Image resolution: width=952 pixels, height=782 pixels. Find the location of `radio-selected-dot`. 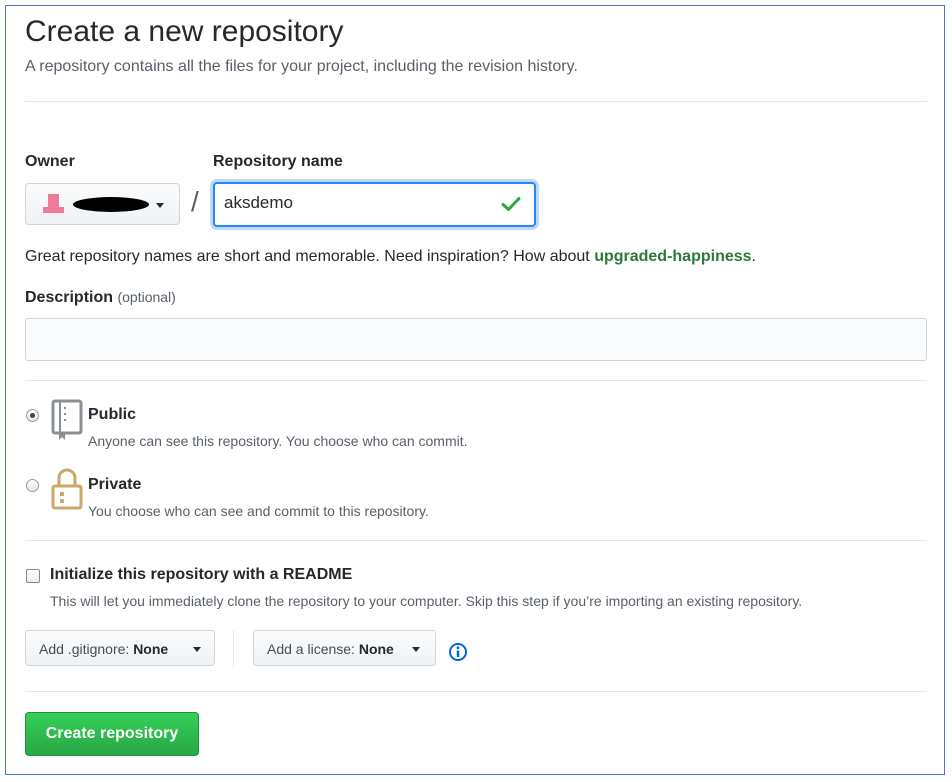

radio-selected-dot is located at coordinates (32, 415).